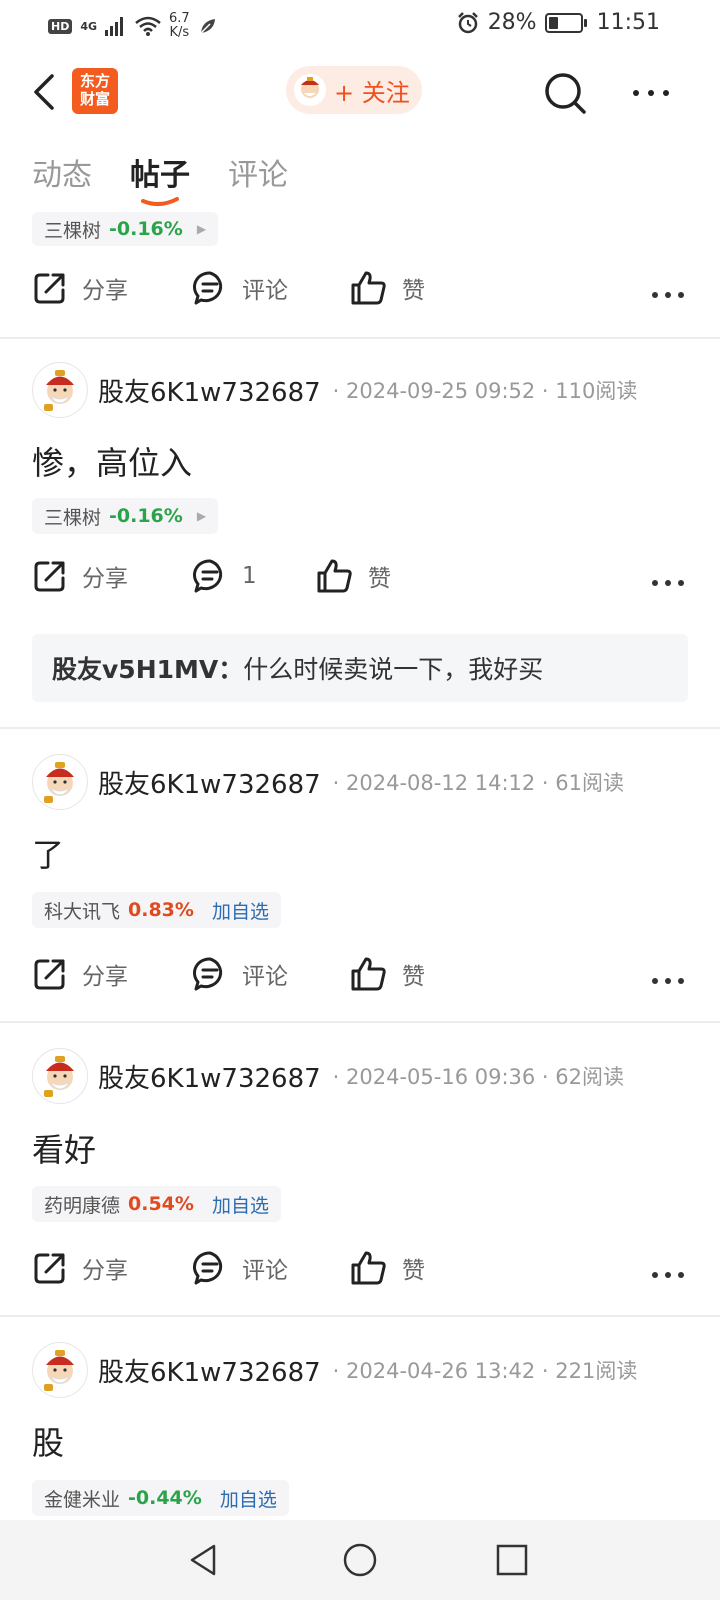  Describe the element at coordinates (112, 461) in the screenshot. I see `post-content: 惨，高位入` at that location.